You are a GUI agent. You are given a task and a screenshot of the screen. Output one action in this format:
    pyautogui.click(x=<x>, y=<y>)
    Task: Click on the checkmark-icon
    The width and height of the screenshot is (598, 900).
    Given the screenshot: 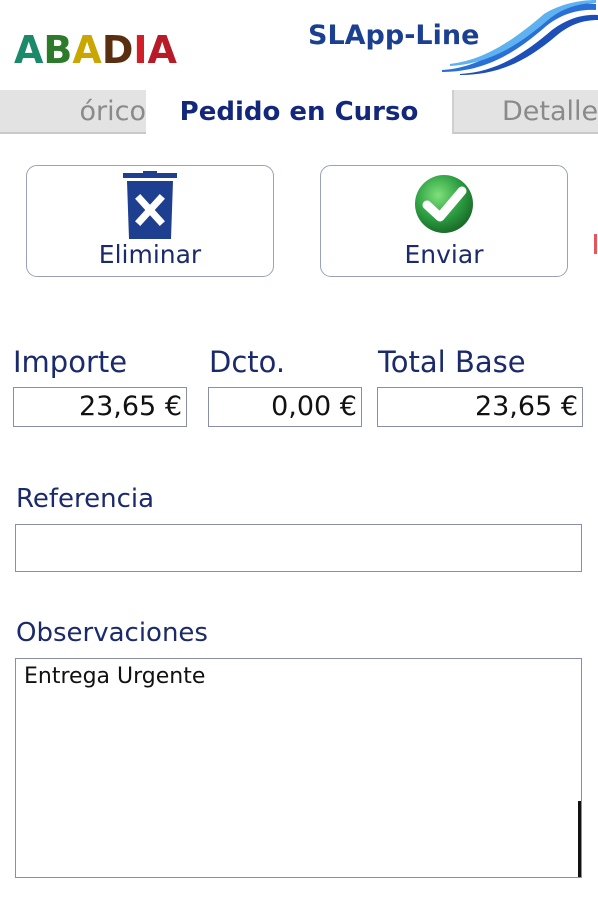 What is the action you would take?
    pyautogui.click(x=444, y=204)
    